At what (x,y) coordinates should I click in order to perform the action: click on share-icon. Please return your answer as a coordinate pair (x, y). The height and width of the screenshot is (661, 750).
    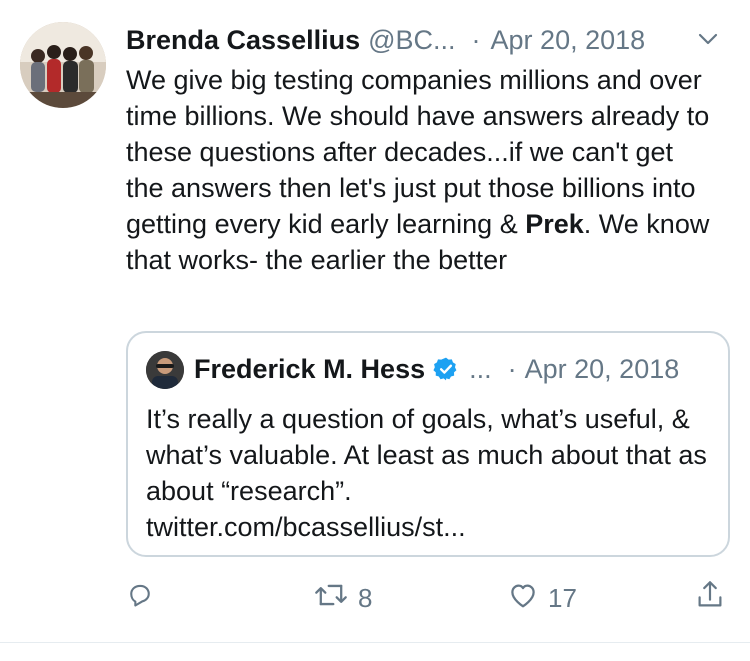
    Looking at the image, I should click on (710, 598).